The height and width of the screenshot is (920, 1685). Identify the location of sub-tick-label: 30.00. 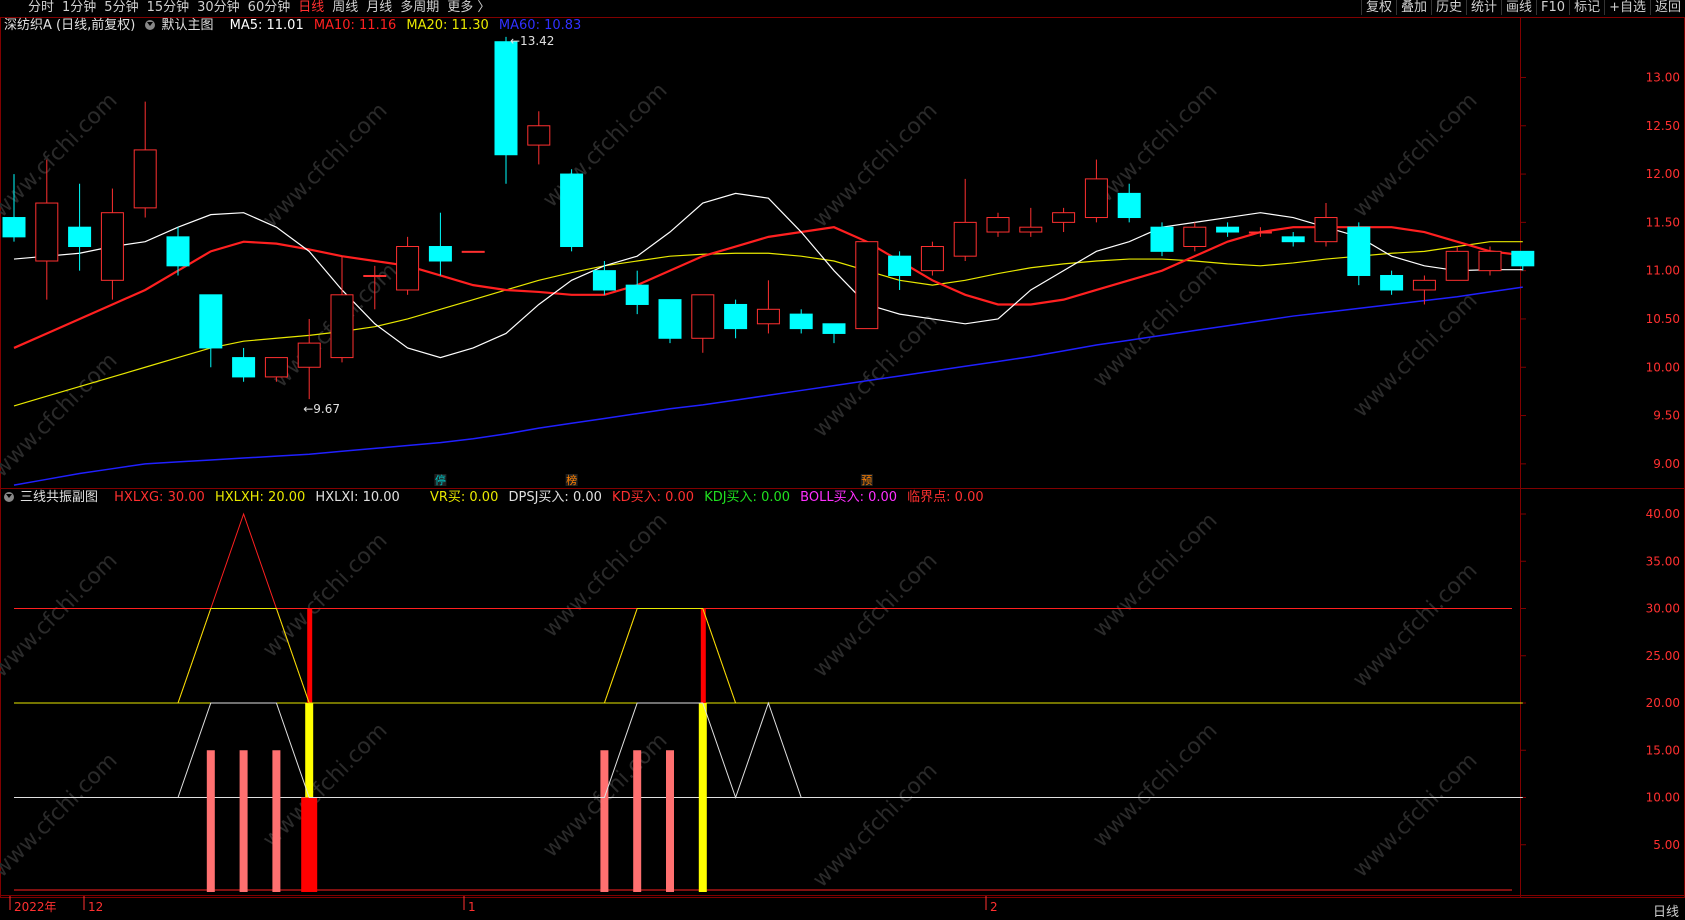
(1663, 609).